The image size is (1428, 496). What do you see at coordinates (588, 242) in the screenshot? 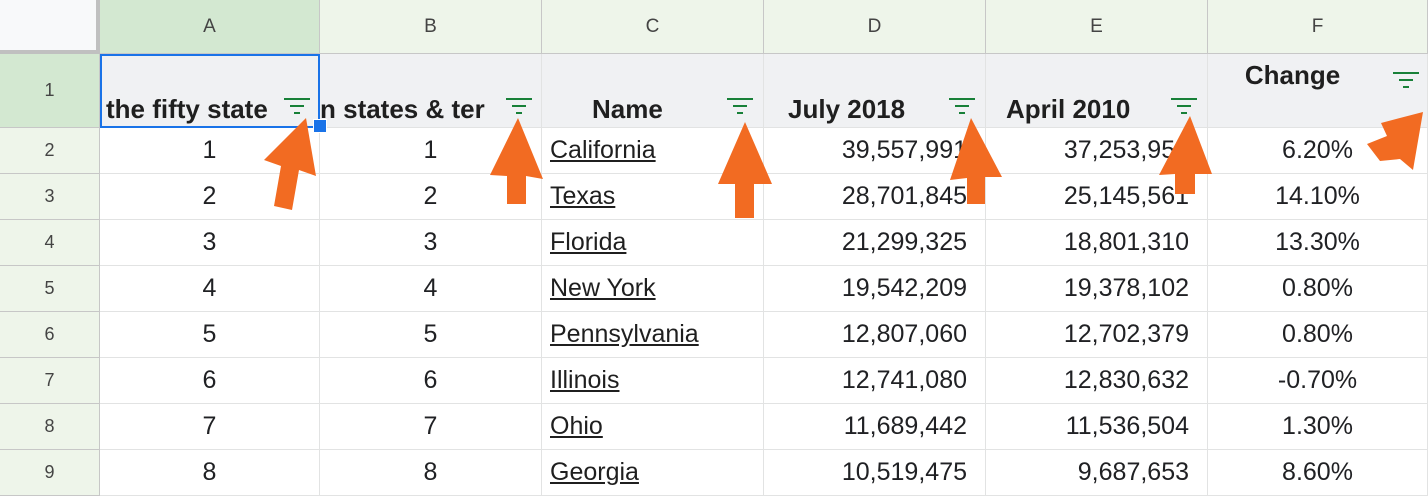
I see `state-link: Florida` at bounding box center [588, 242].